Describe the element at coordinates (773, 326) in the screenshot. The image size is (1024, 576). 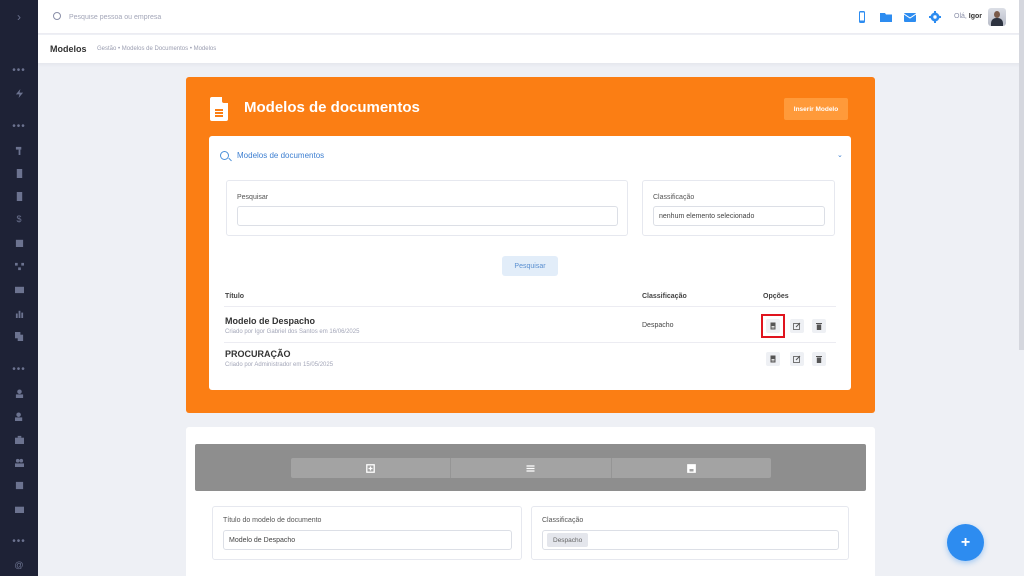
I see `highlight-box` at that location.